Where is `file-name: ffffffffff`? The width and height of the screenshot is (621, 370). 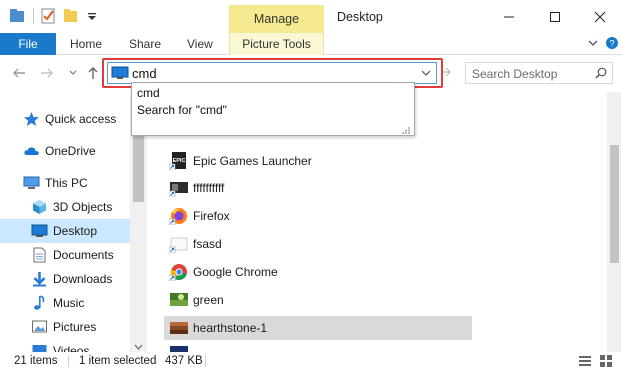
file-name: ffffffffff is located at coordinates (209, 188).